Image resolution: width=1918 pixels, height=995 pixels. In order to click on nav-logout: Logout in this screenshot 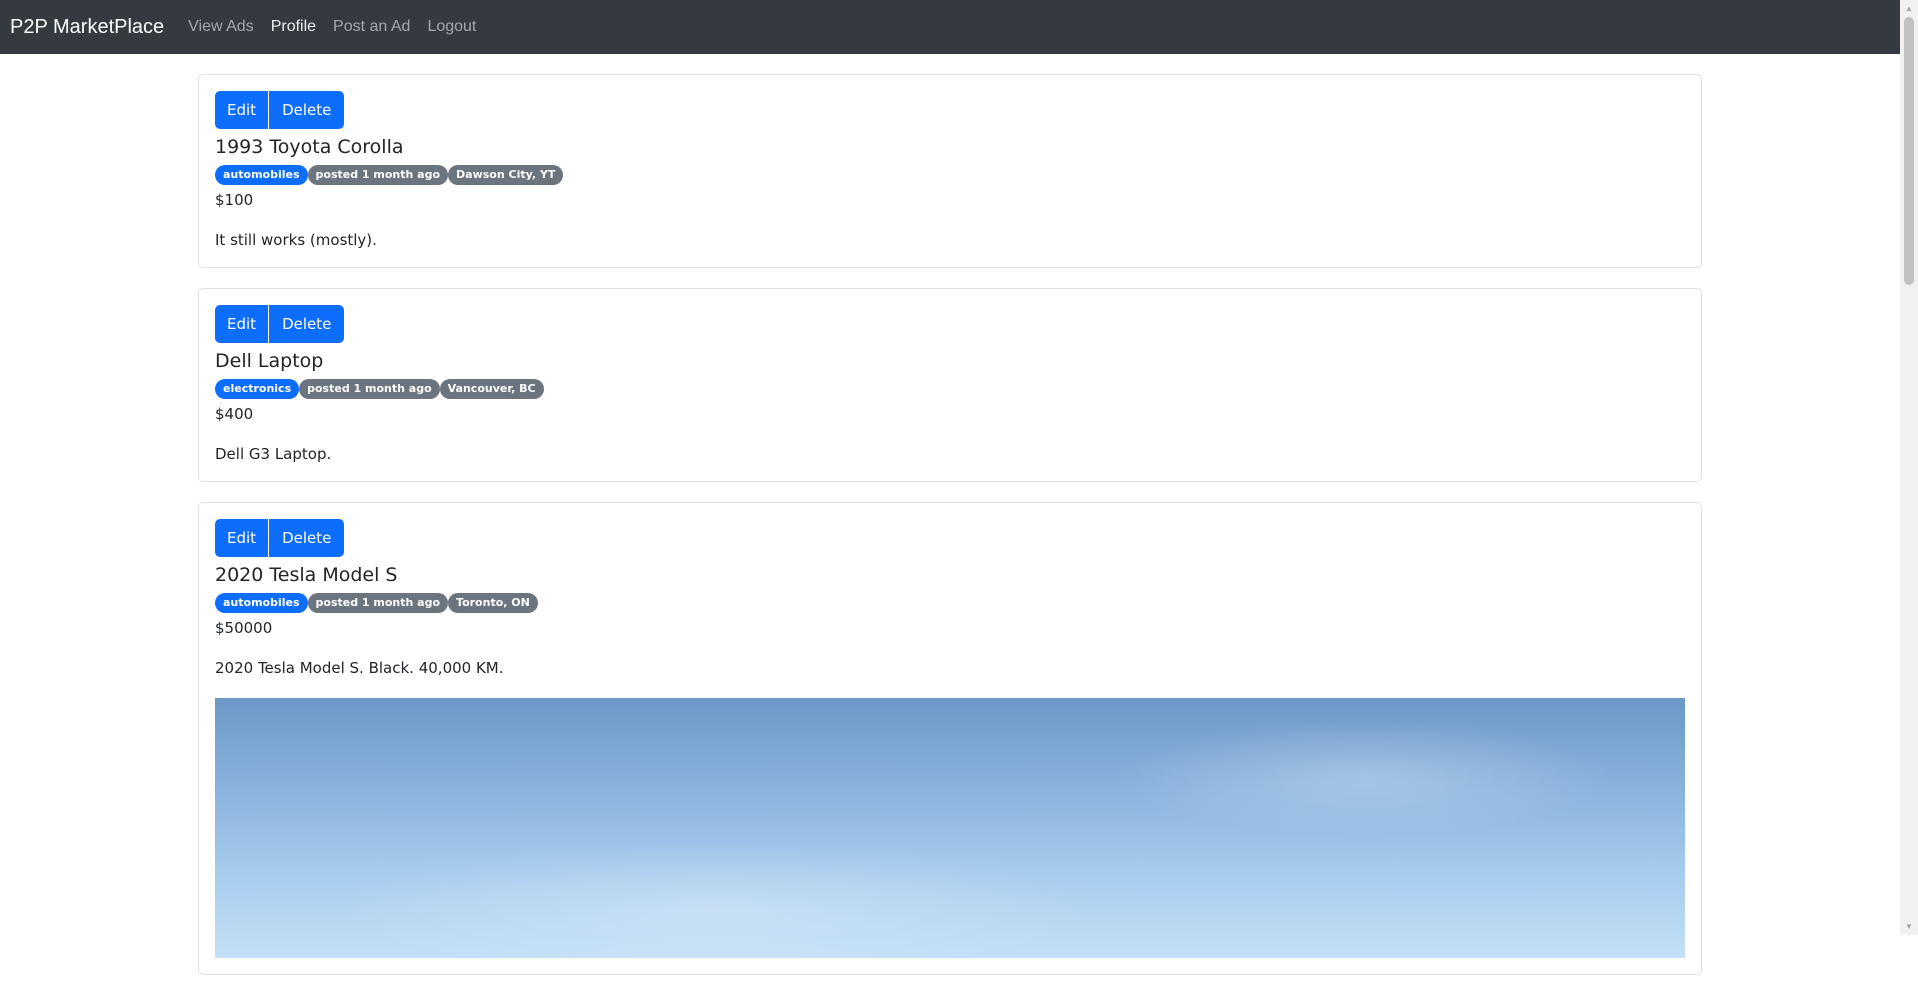, I will do `click(451, 27)`.